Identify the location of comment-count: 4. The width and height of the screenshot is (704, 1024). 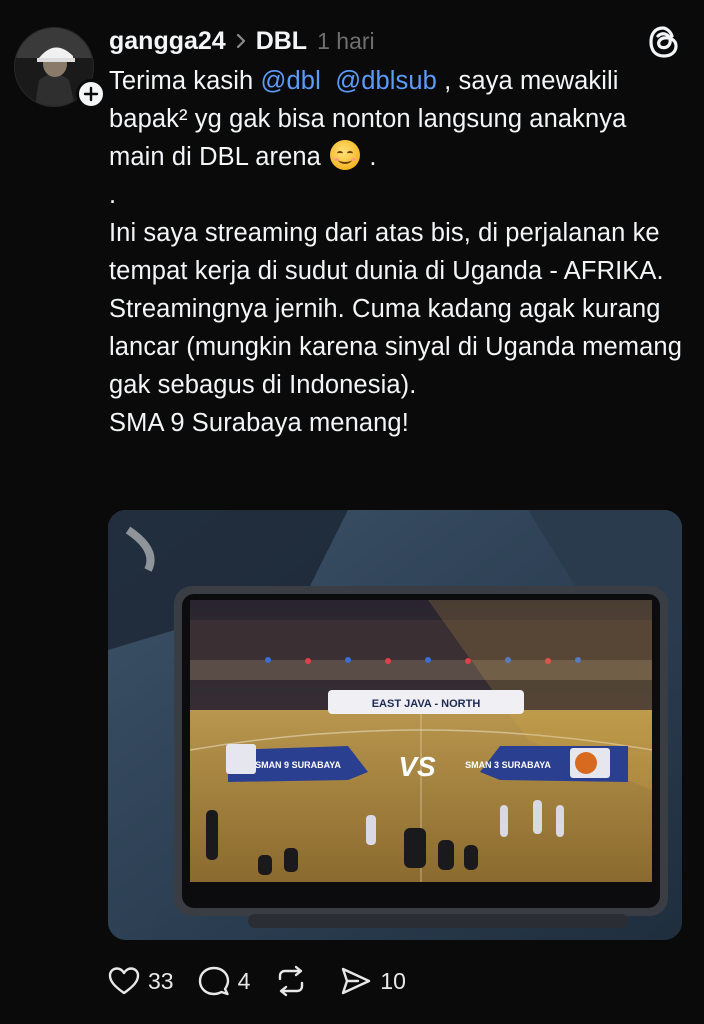
(244, 981).